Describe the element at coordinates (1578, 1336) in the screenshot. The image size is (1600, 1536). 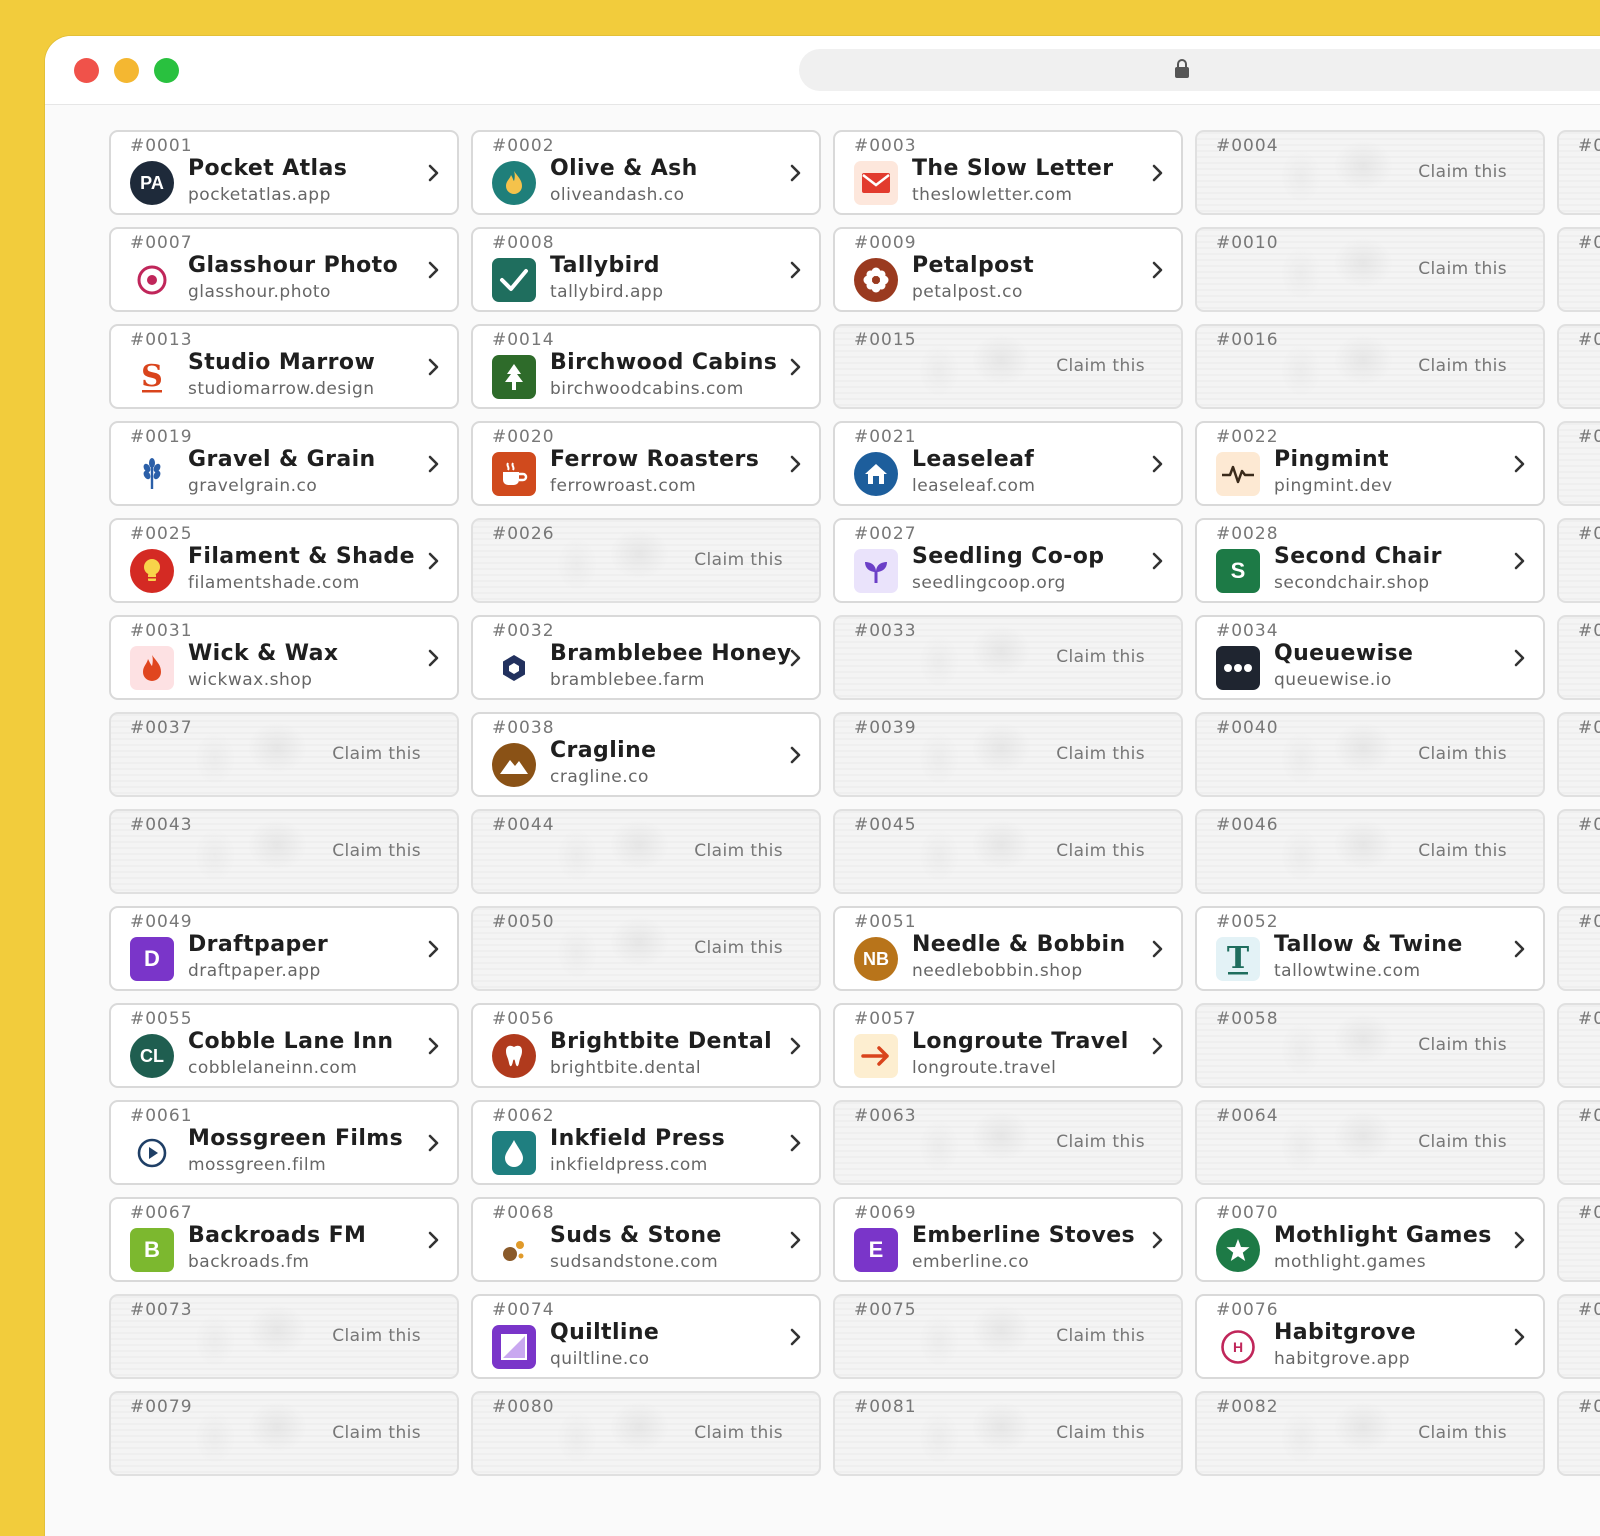
I see `claim-card: #0077` at that location.